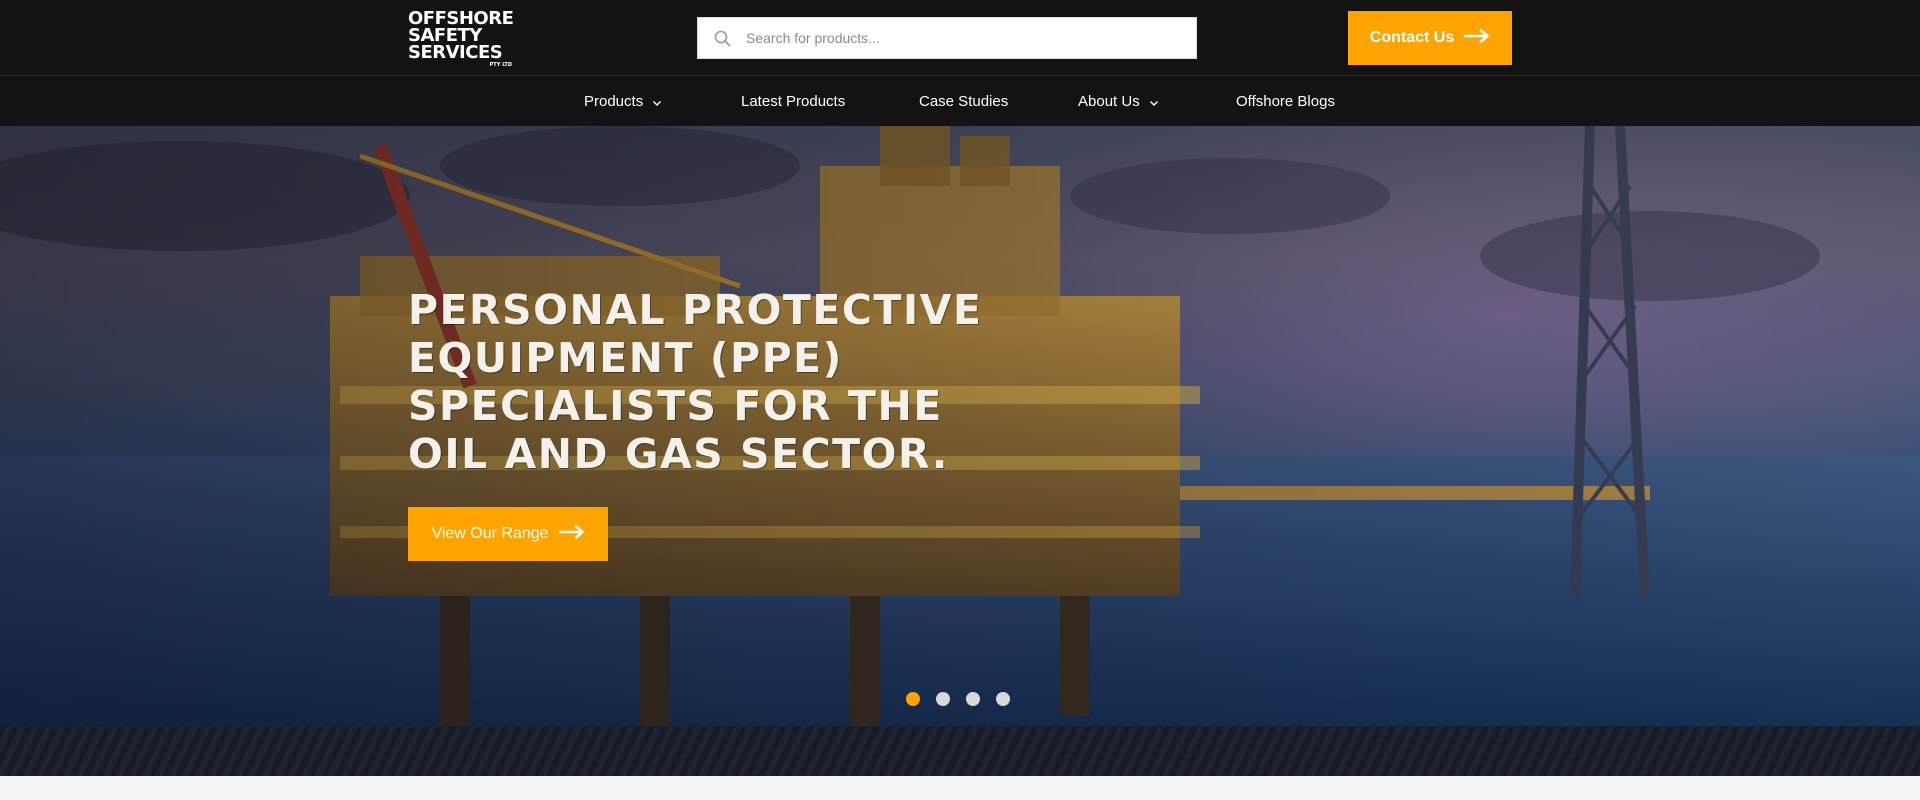  Describe the element at coordinates (614, 101) in the screenshot. I see `nav-item-label: Products` at that location.